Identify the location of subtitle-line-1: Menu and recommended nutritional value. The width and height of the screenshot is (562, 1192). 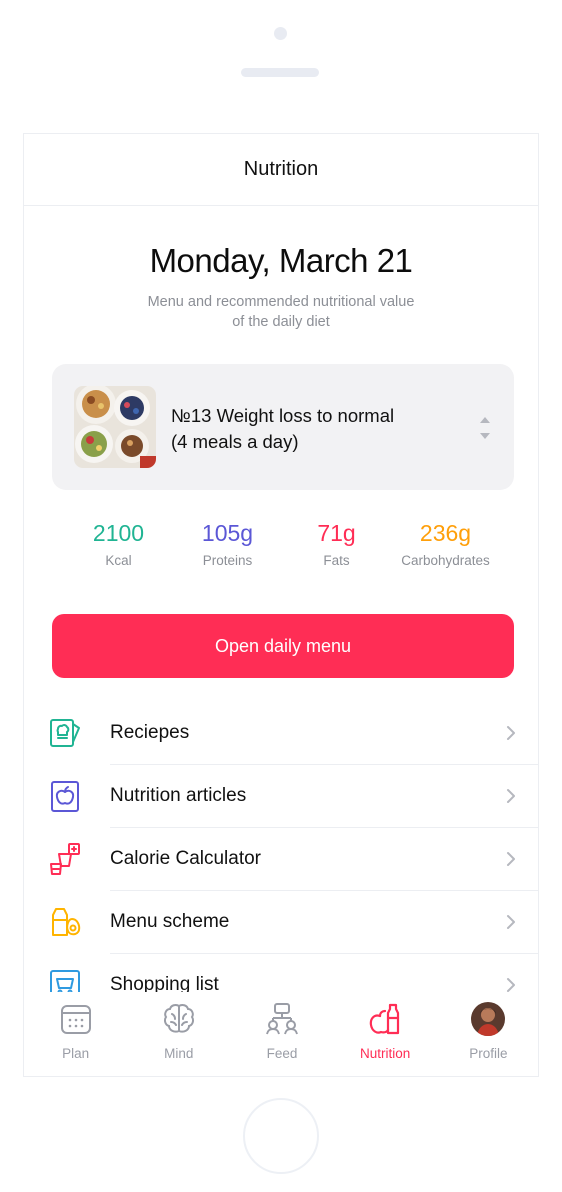
(281, 302).